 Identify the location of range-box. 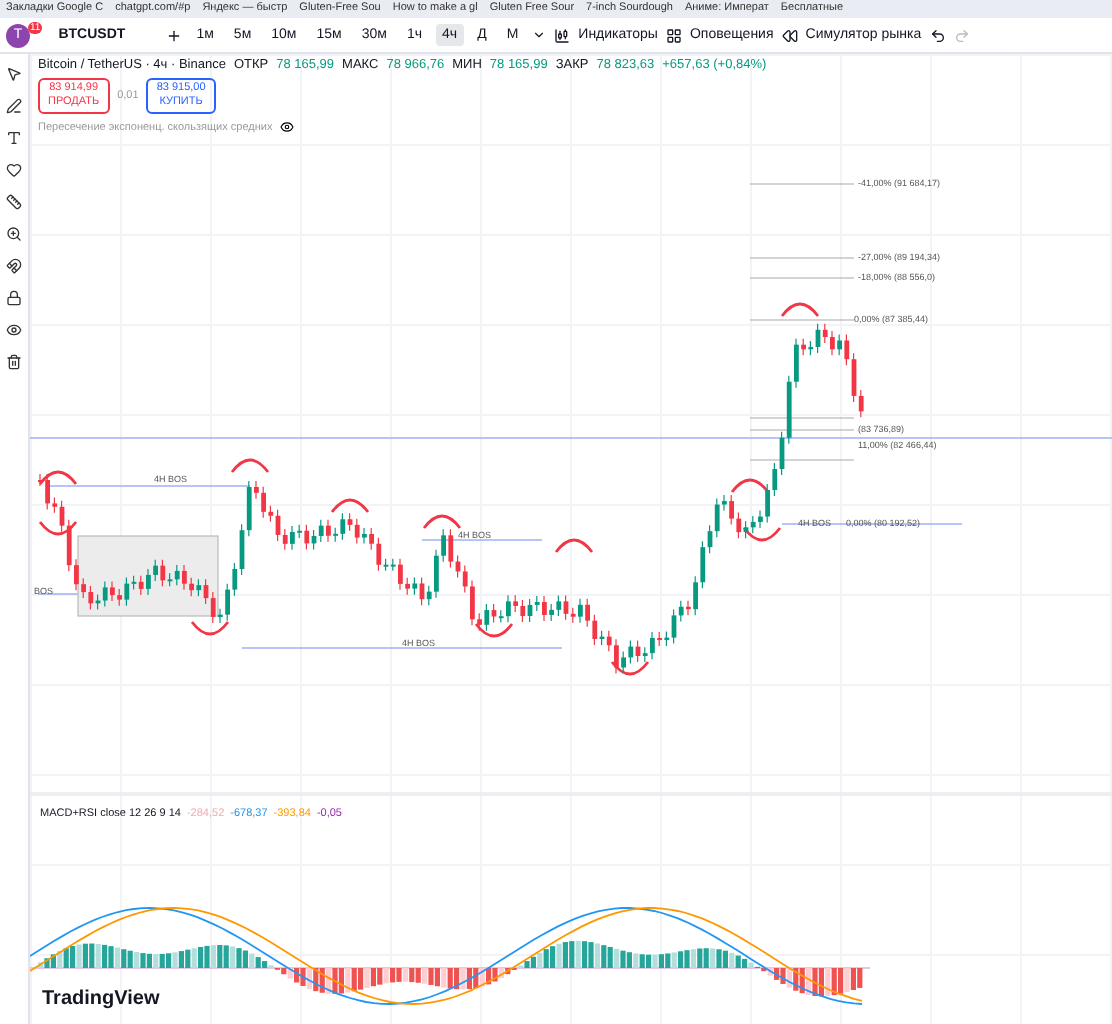
(148, 576).